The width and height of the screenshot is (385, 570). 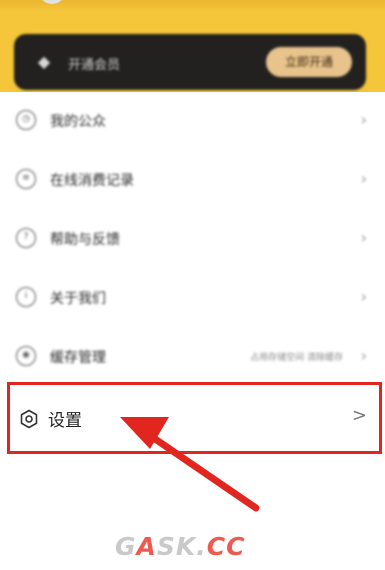 I want to click on watermark-text: G, so click(x=126, y=546).